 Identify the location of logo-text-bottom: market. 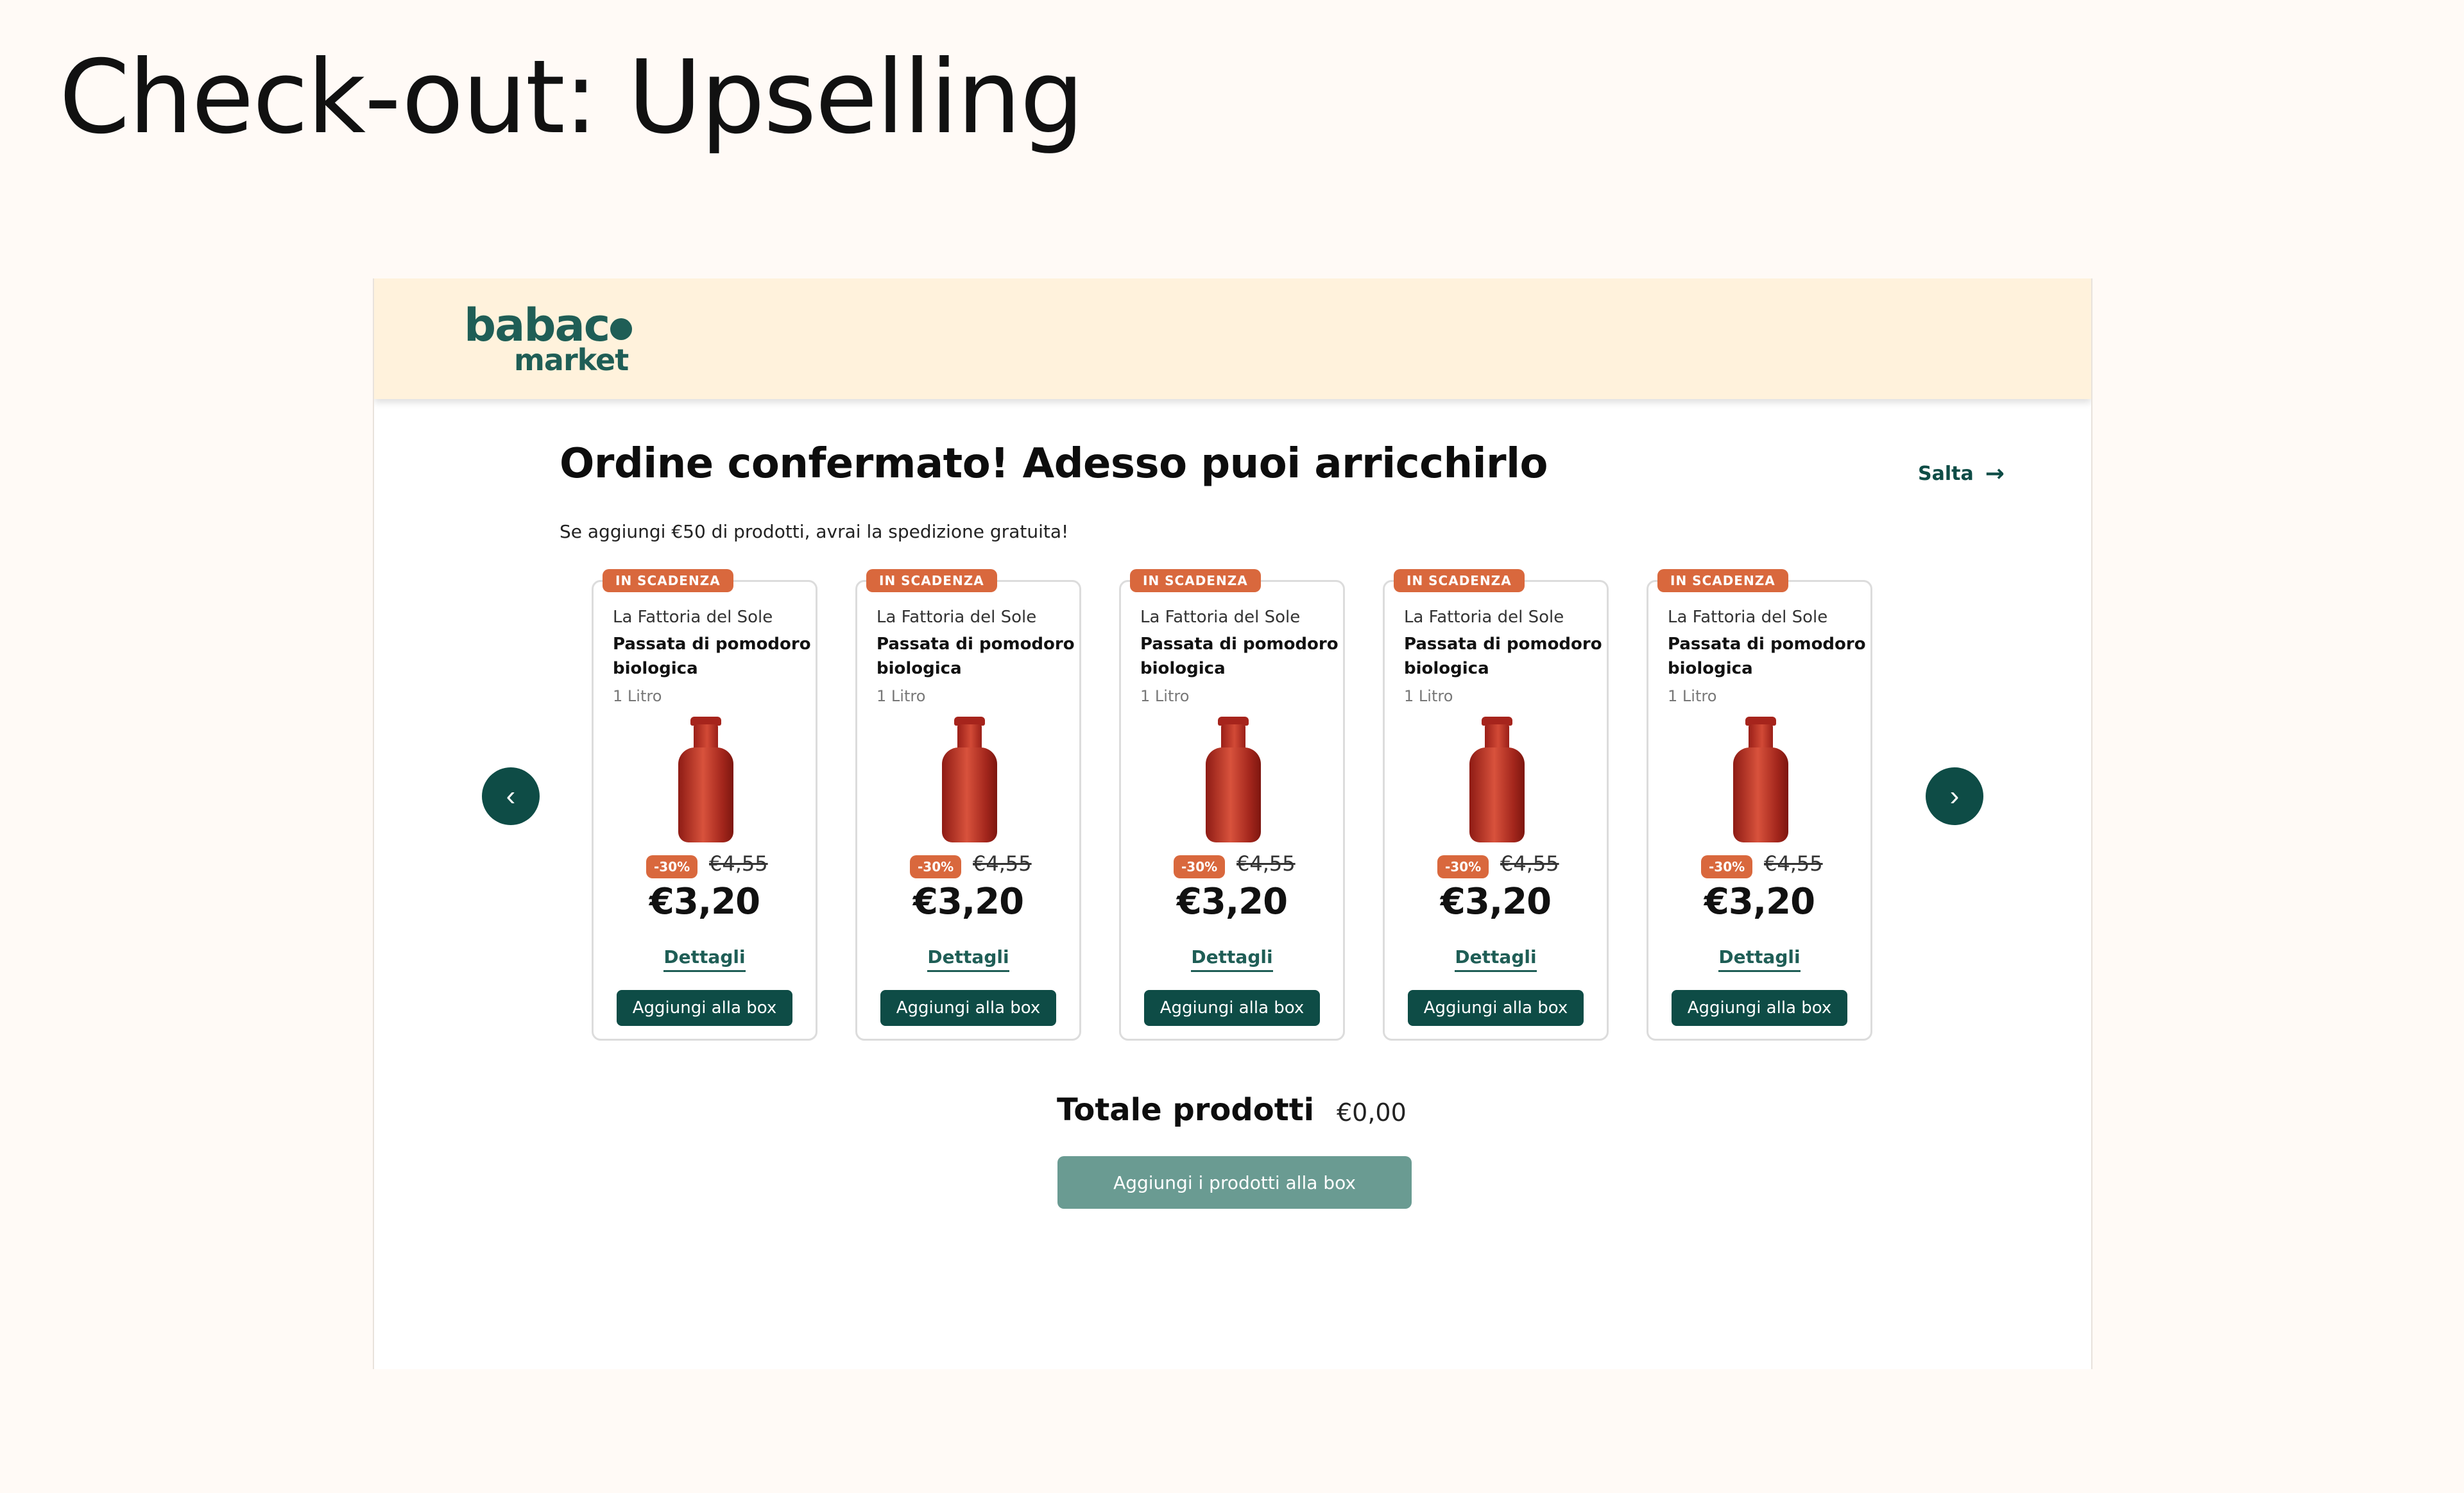
(572, 360).